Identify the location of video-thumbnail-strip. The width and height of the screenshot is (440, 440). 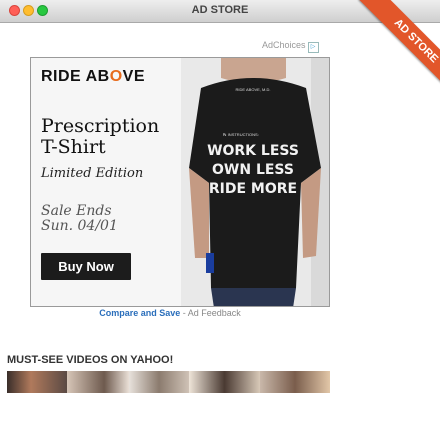
(168, 382).